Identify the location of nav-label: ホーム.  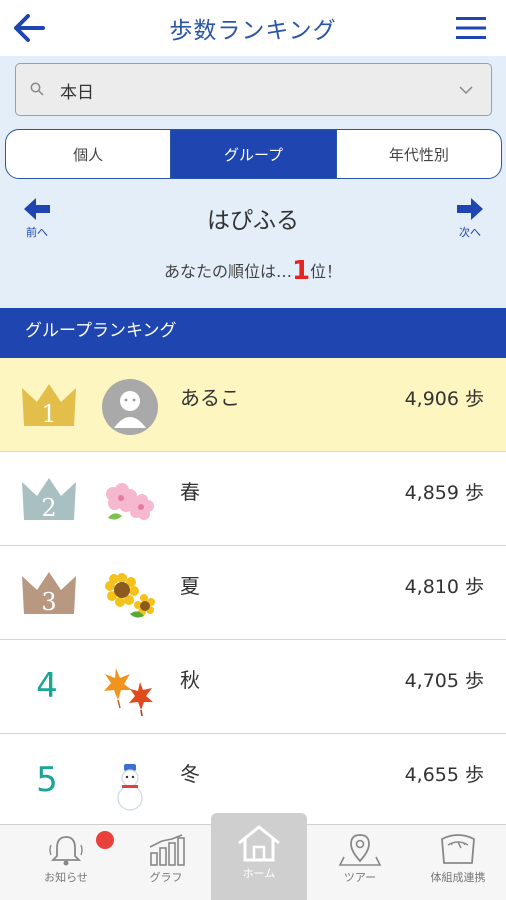
(259, 873).